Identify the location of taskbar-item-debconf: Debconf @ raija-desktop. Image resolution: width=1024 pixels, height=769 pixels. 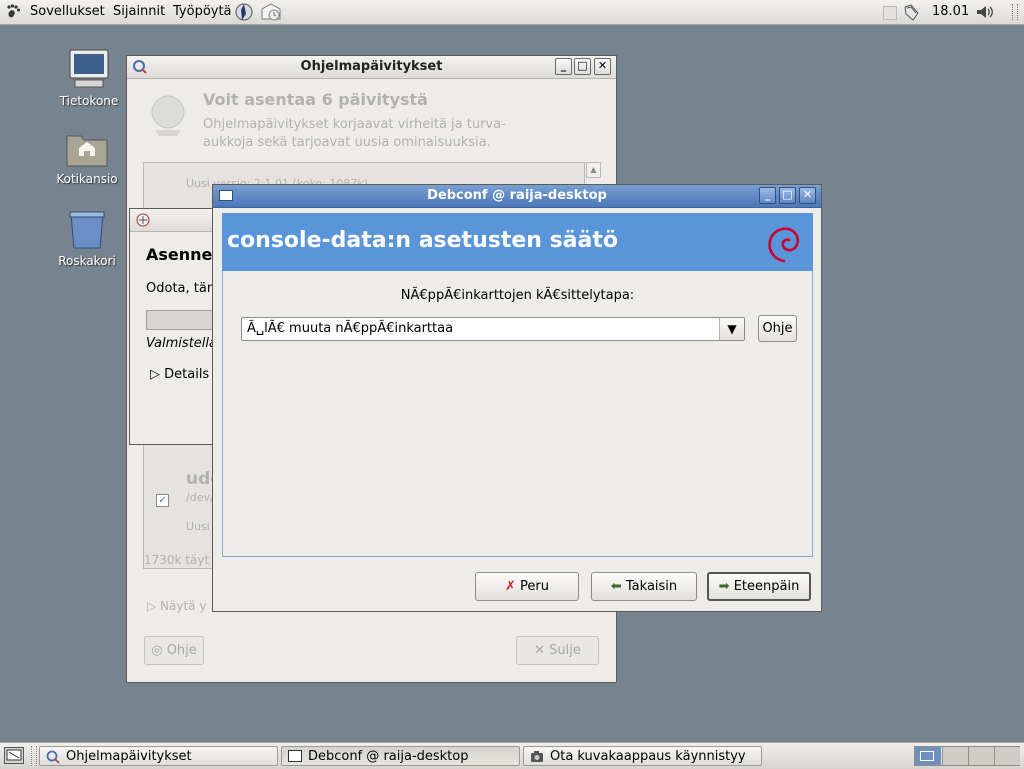
(400, 756).